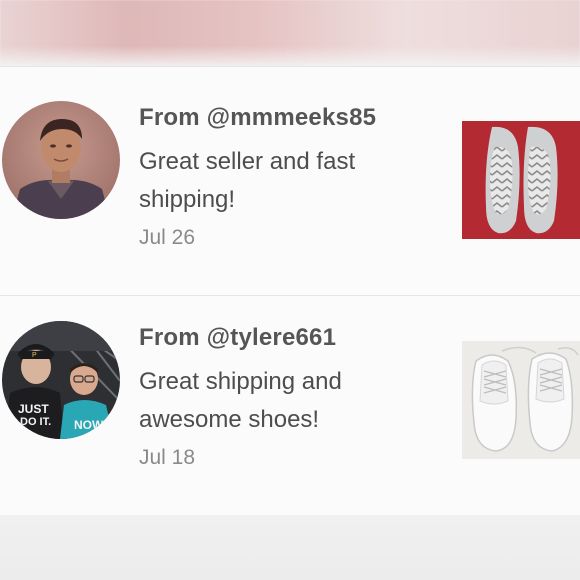 The height and width of the screenshot is (580, 580). What do you see at coordinates (290, 547) in the screenshot?
I see `bottom-blurred-area` at bounding box center [290, 547].